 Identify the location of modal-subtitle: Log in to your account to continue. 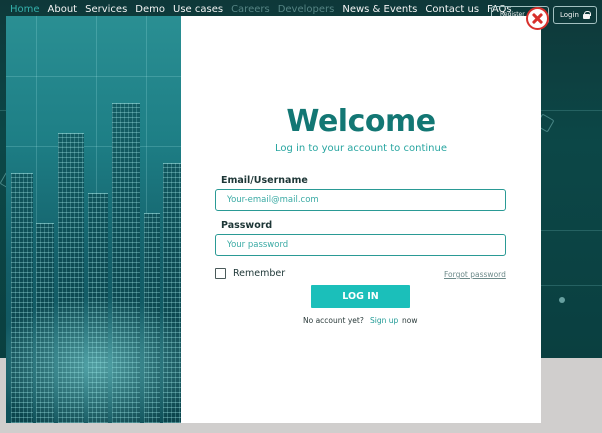
(361, 148).